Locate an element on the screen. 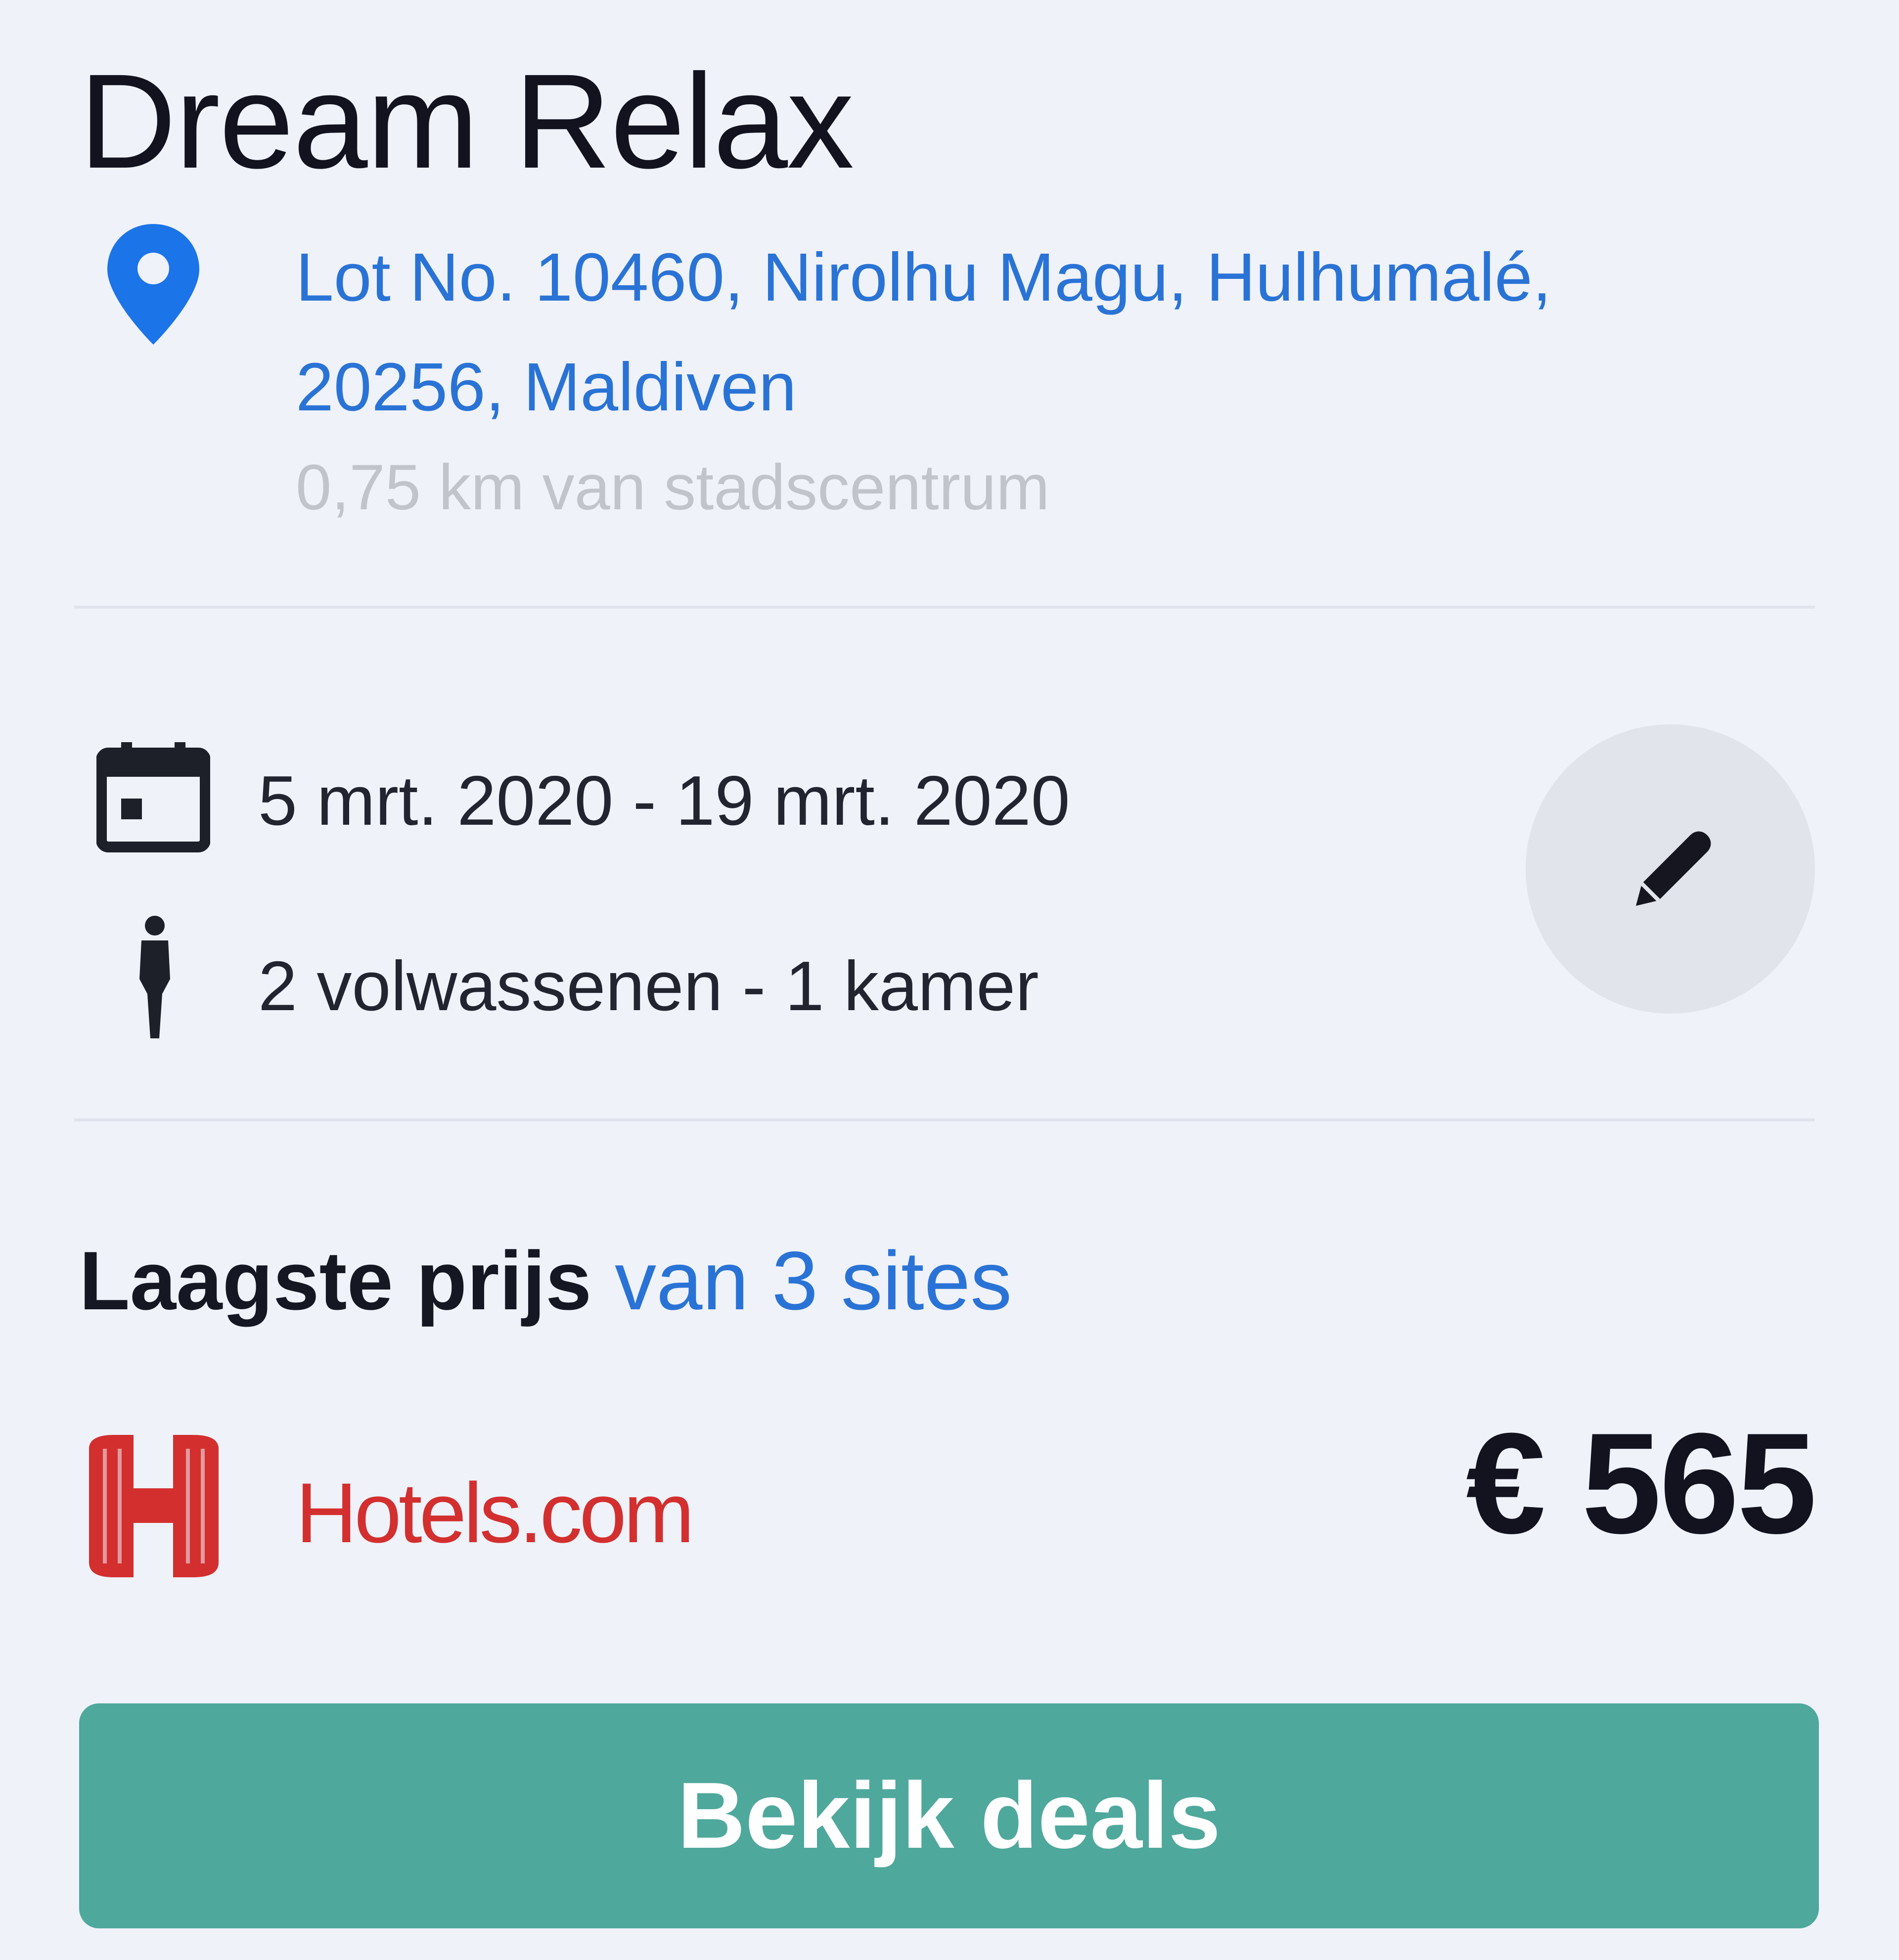 This screenshot has height=1960, width=1899. calendar-icon is located at coordinates (153, 797).